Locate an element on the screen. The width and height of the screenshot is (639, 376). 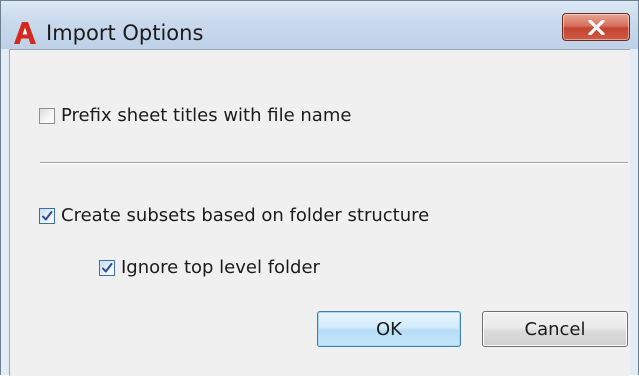
prefix-titles-checkbox is located at coordinates (47, 115).